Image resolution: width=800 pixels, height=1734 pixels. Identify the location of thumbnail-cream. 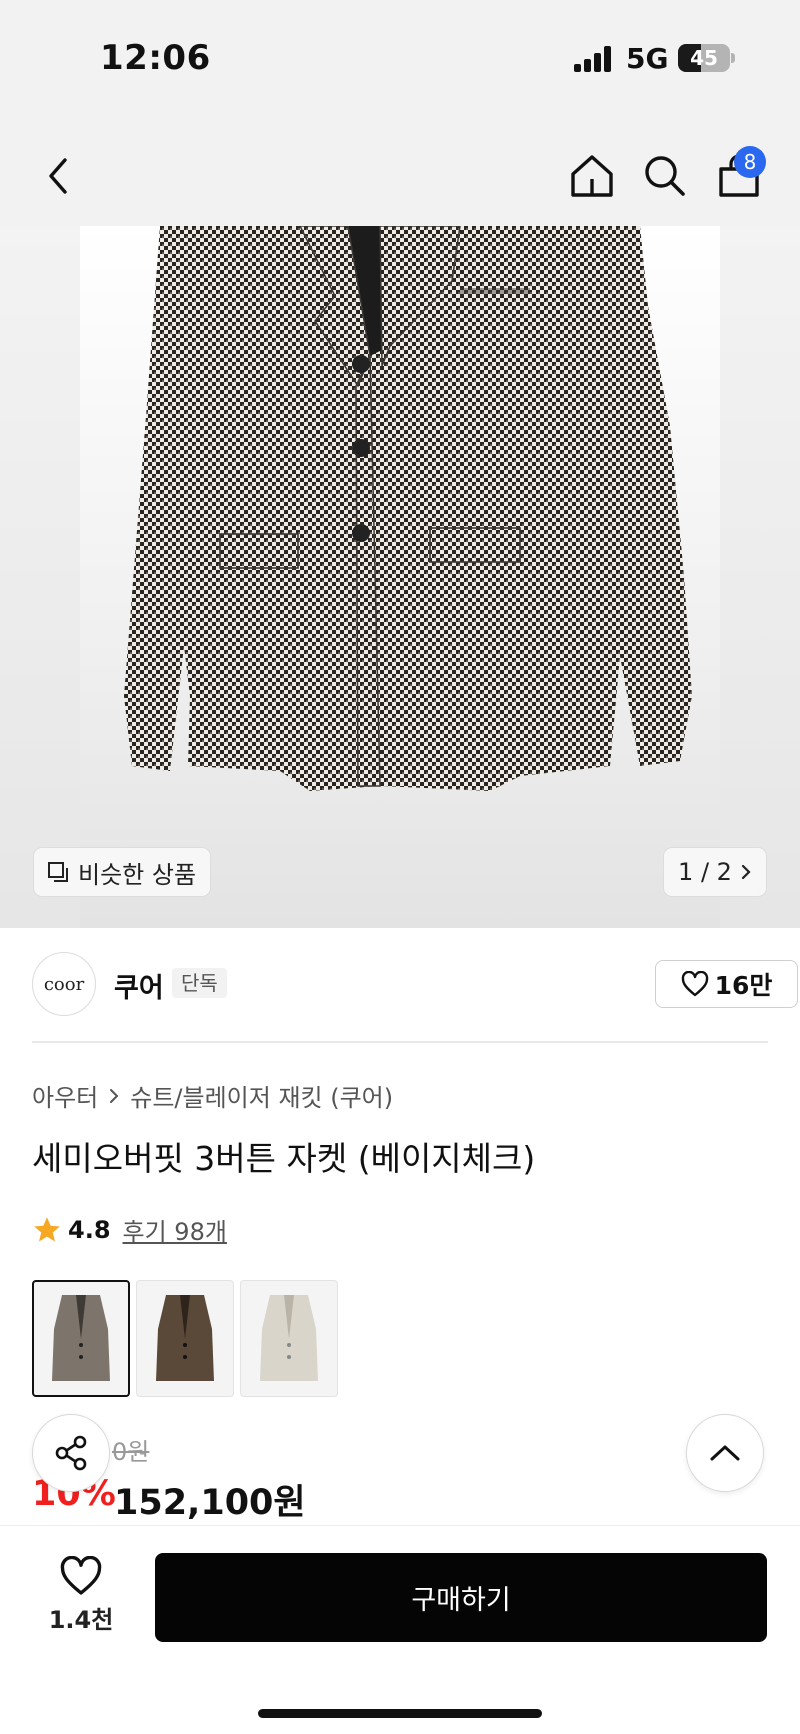
(289, 1338).